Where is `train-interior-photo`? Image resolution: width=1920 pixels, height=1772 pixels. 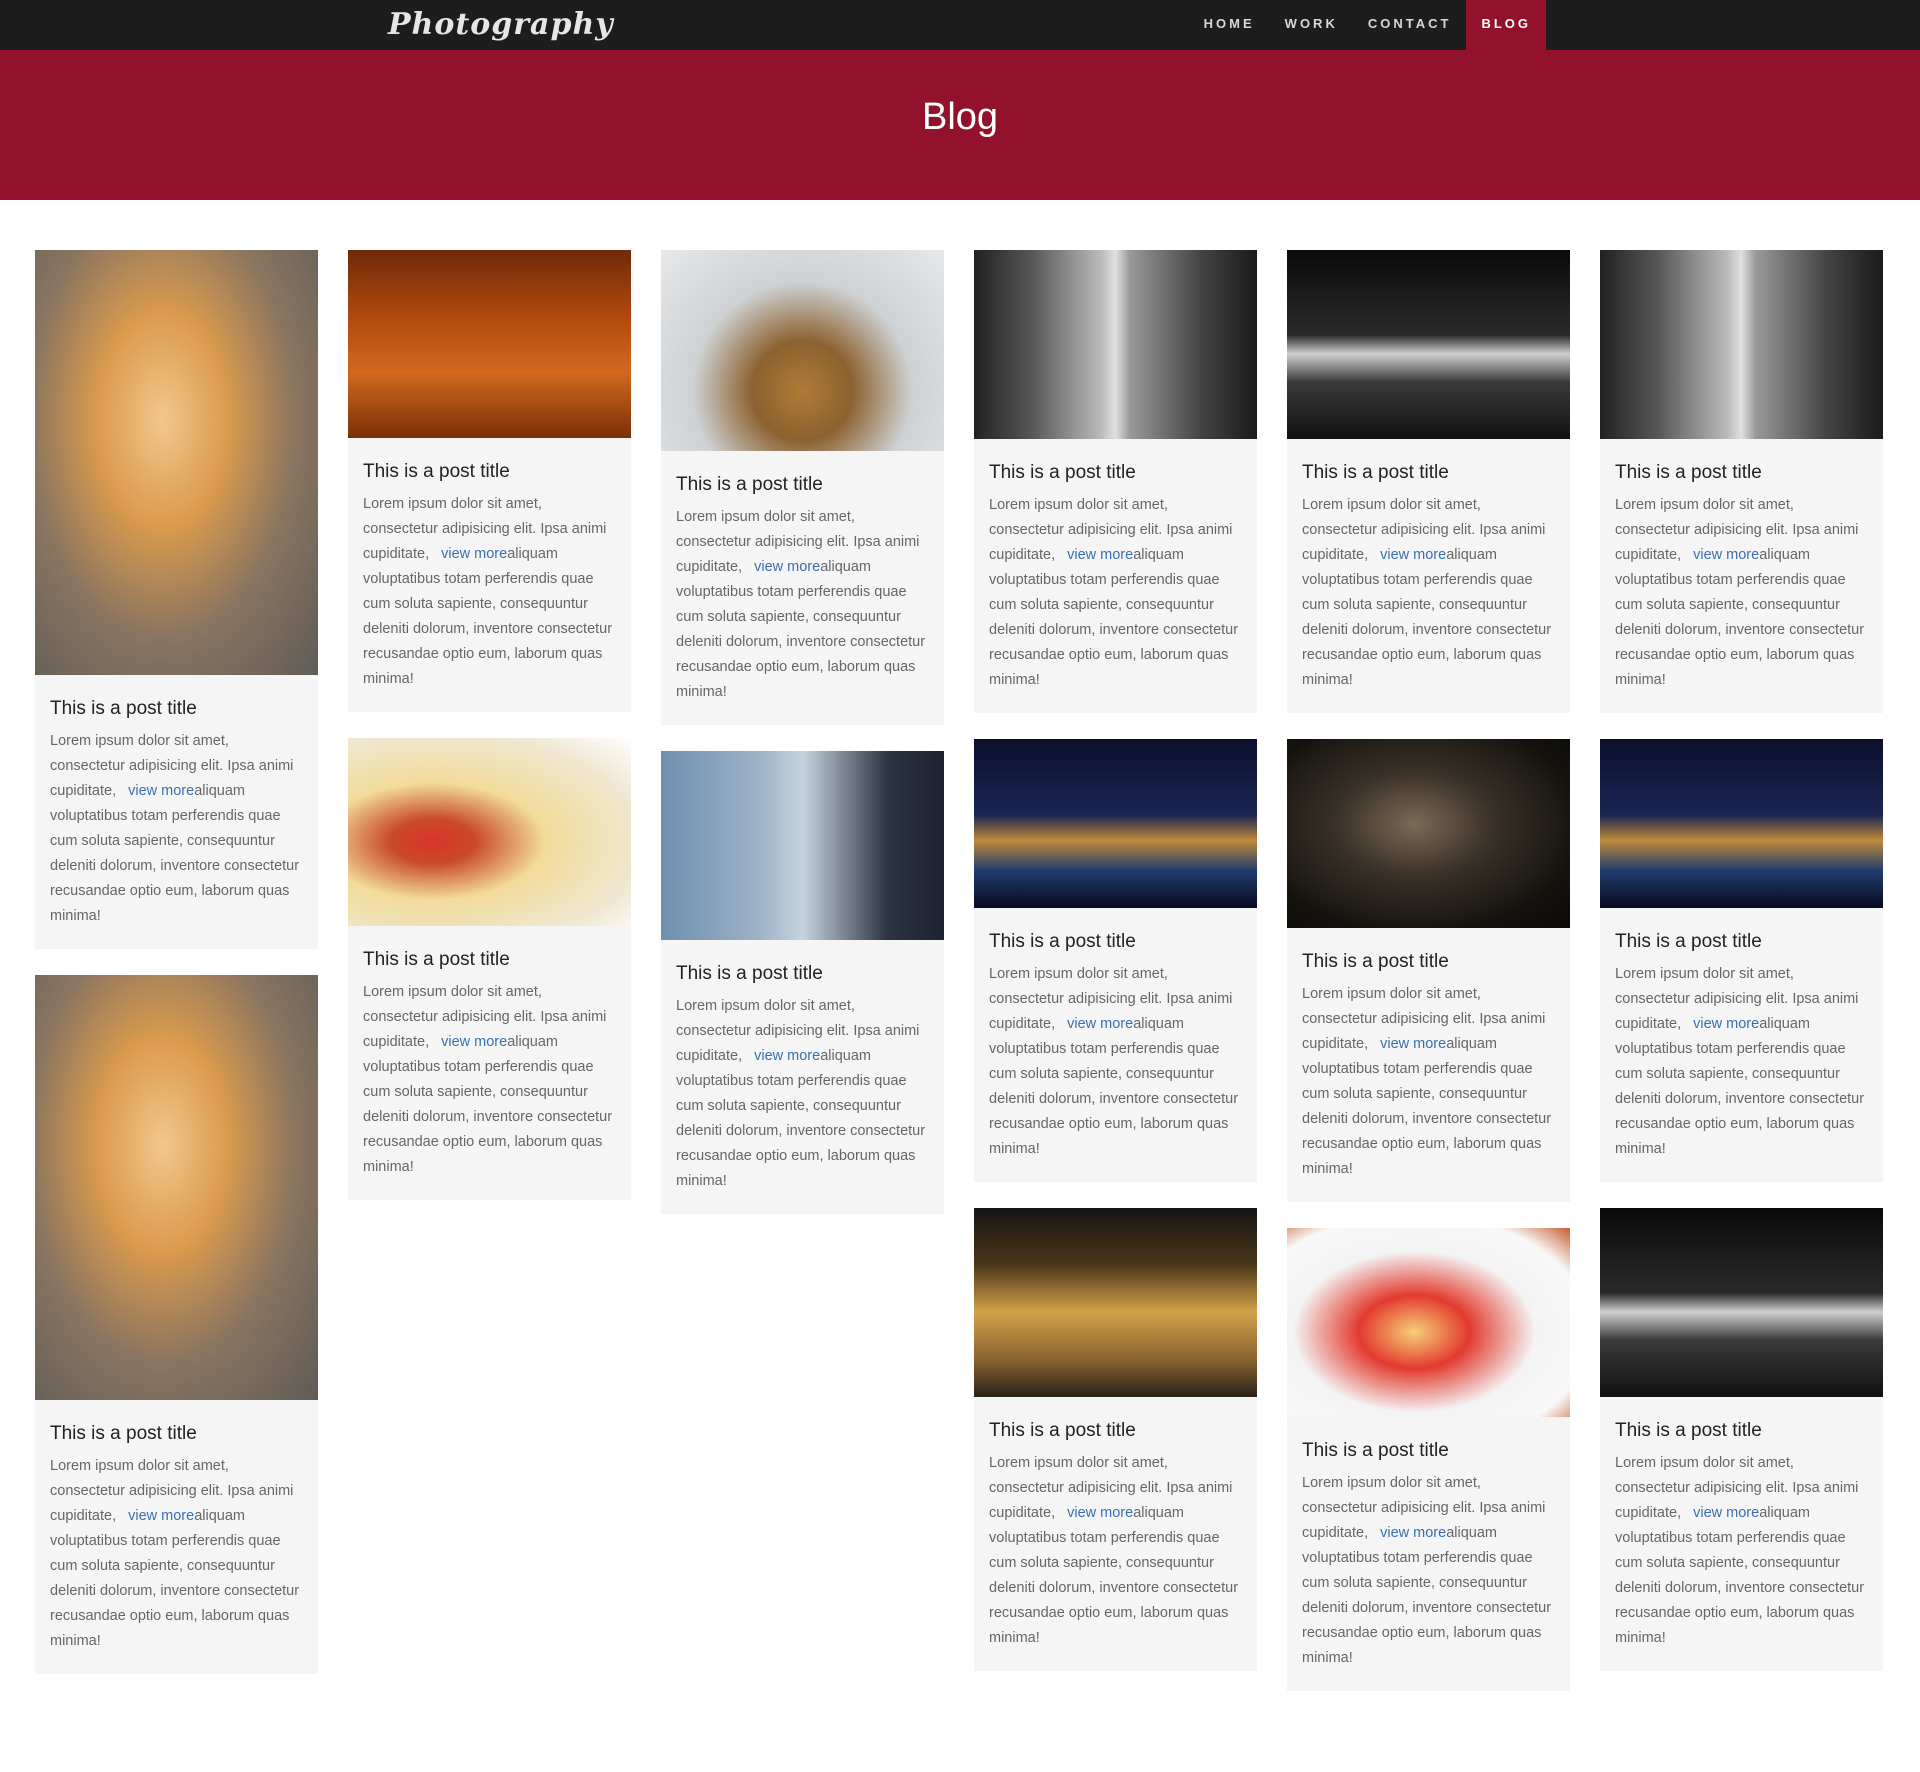 train-interior-photo is located at coordinates (802, 845).